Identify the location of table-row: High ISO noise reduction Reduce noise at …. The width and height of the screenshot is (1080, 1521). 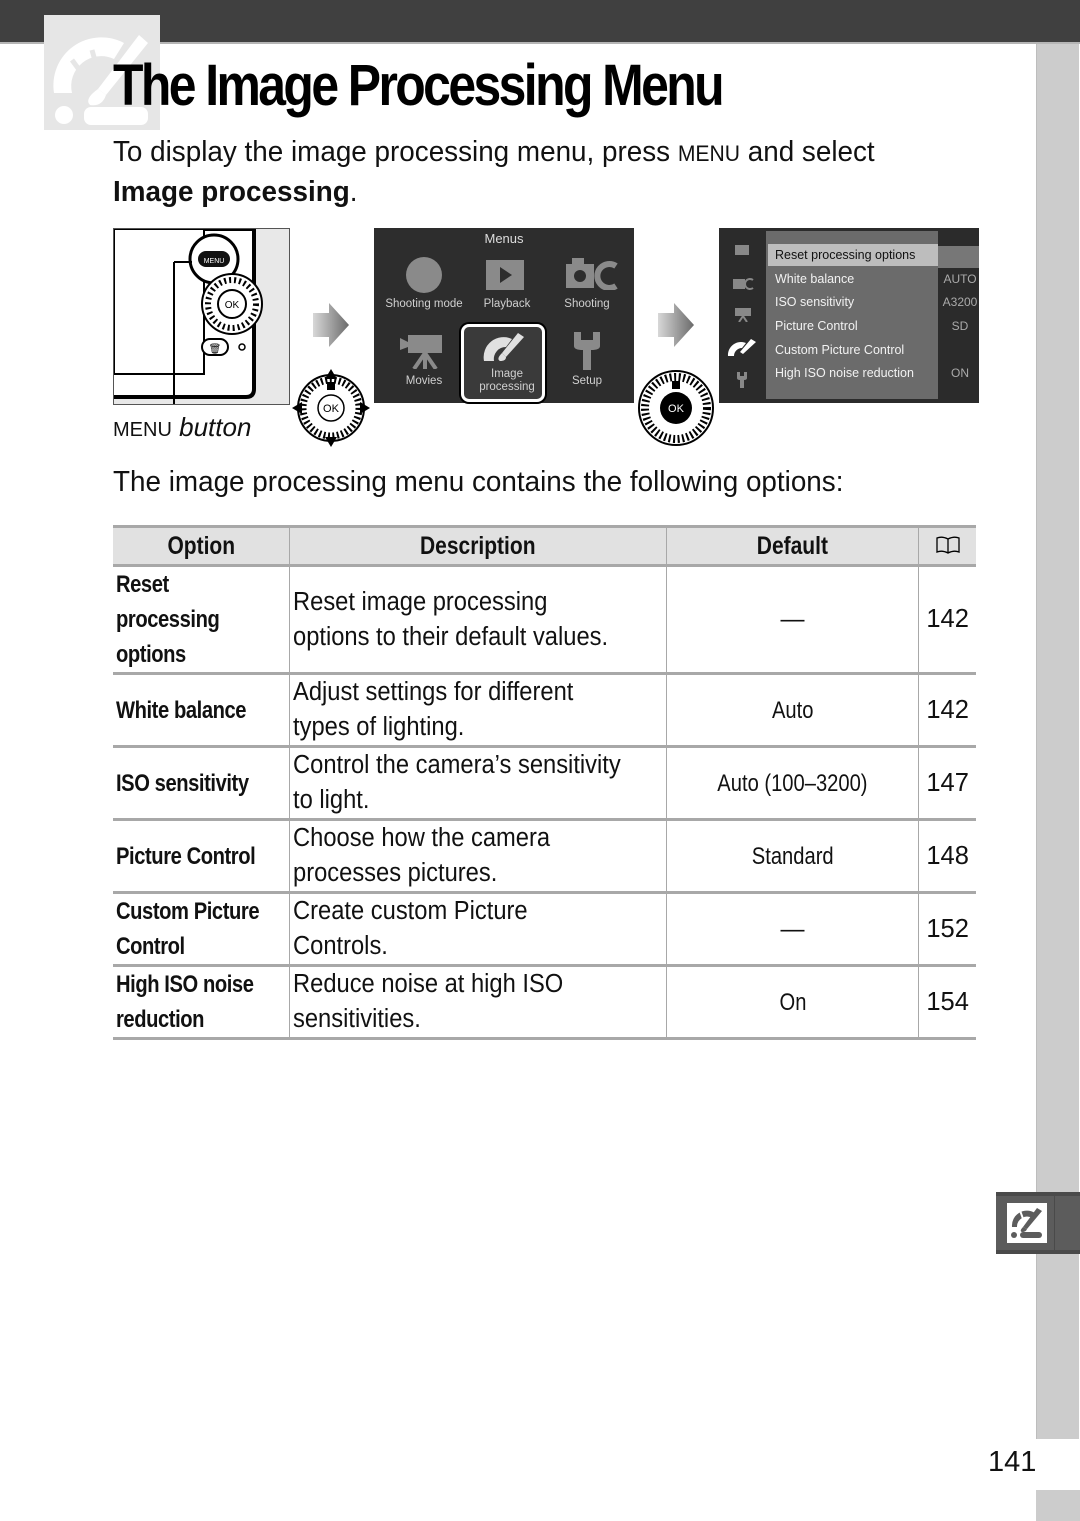
(544, 1002).